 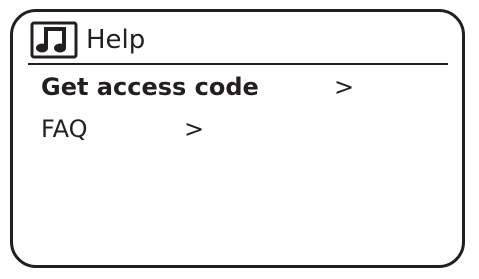 I want to click on menu-item-faq: FAQ >, so click(x=122, y=129).